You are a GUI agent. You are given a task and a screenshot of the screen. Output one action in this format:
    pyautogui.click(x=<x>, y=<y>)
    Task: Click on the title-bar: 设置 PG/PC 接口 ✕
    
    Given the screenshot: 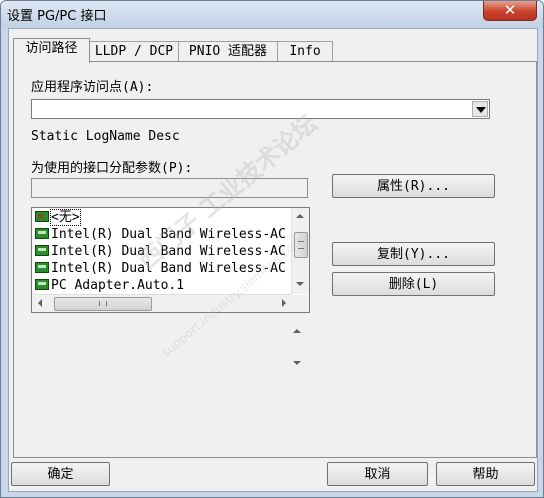 What is the action you would take?
    pyautogui.click(x=272, y=14)
    